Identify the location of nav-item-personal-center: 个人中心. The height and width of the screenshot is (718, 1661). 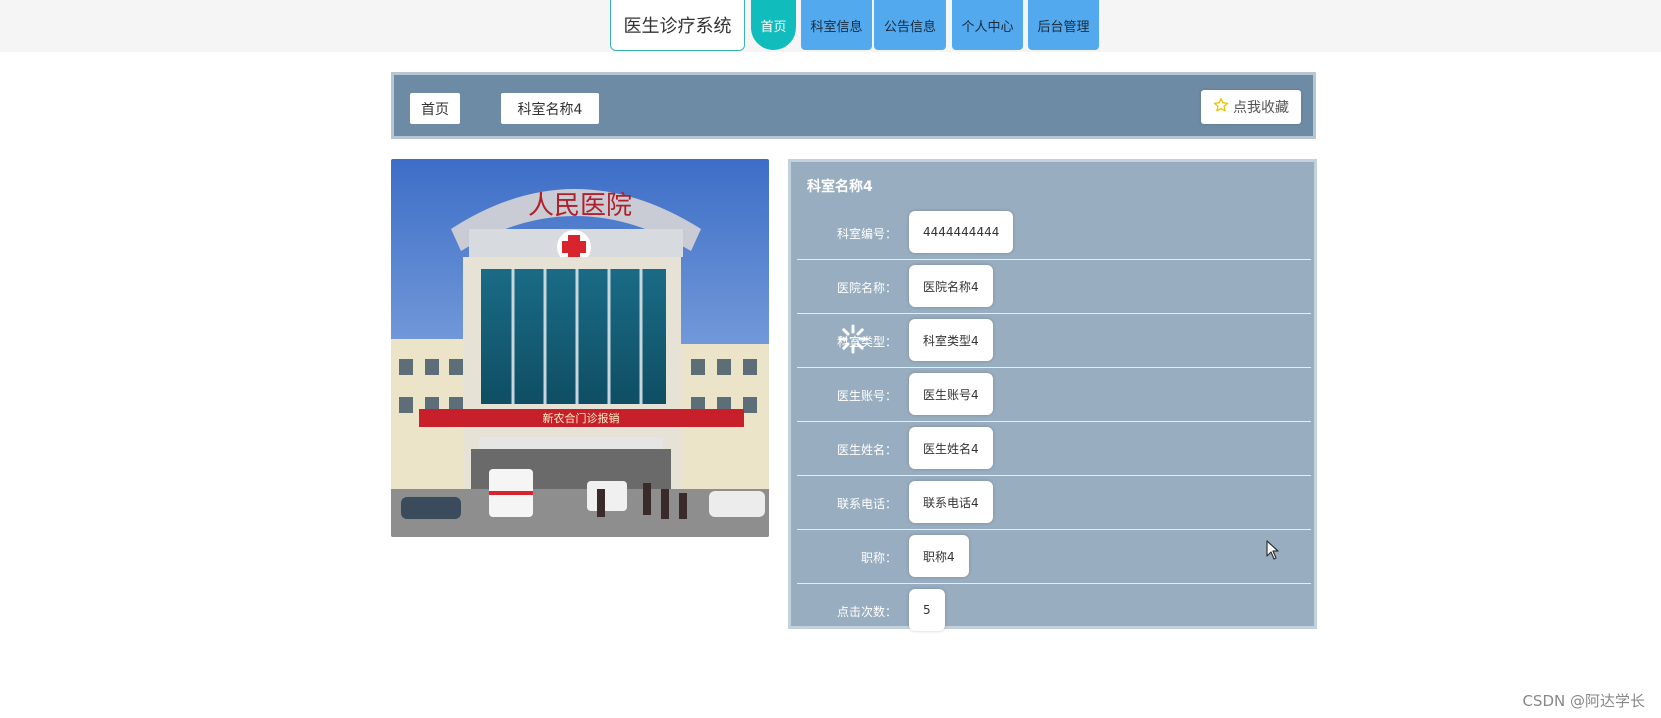
(987, 25).